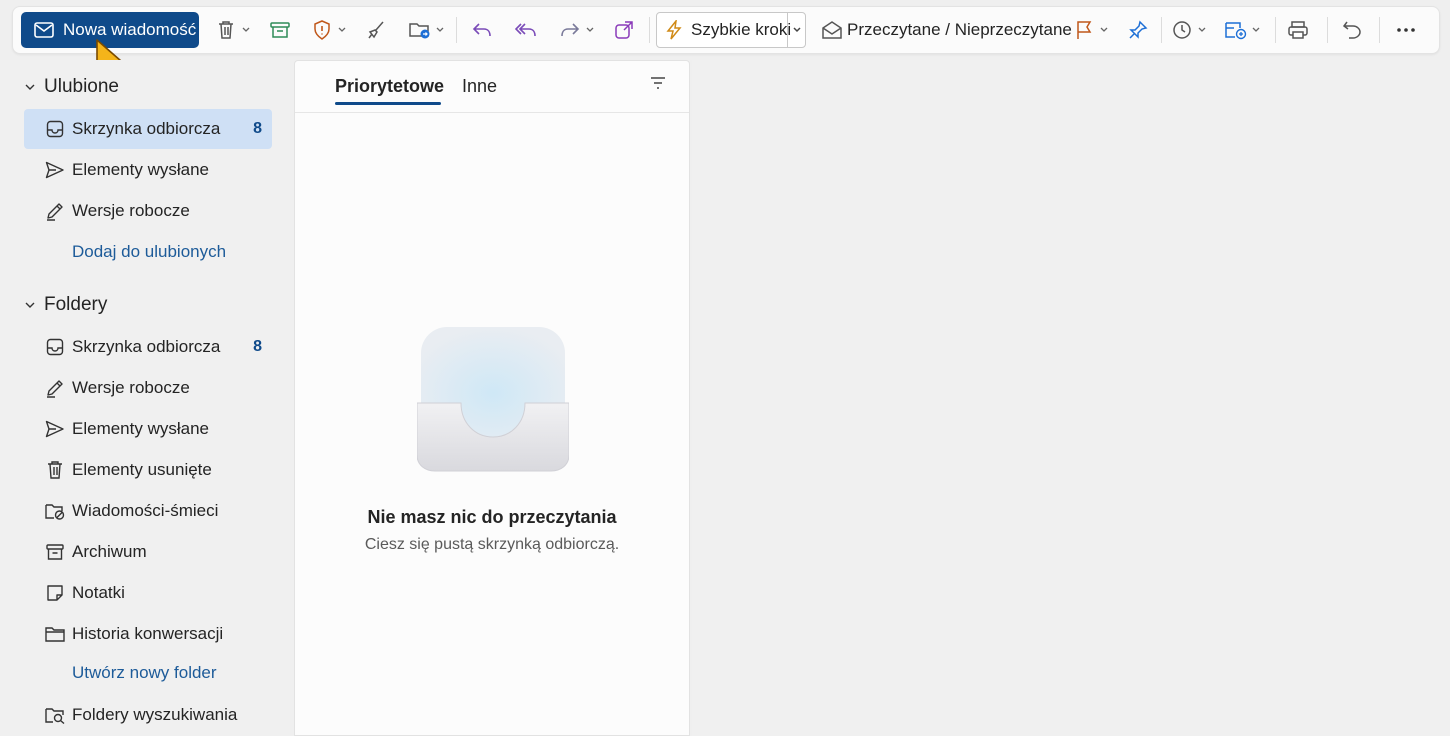 This screenshot has width=1450, height=736. I want to click on new-message-label: Nowa wiadomość, so click(130, 29).